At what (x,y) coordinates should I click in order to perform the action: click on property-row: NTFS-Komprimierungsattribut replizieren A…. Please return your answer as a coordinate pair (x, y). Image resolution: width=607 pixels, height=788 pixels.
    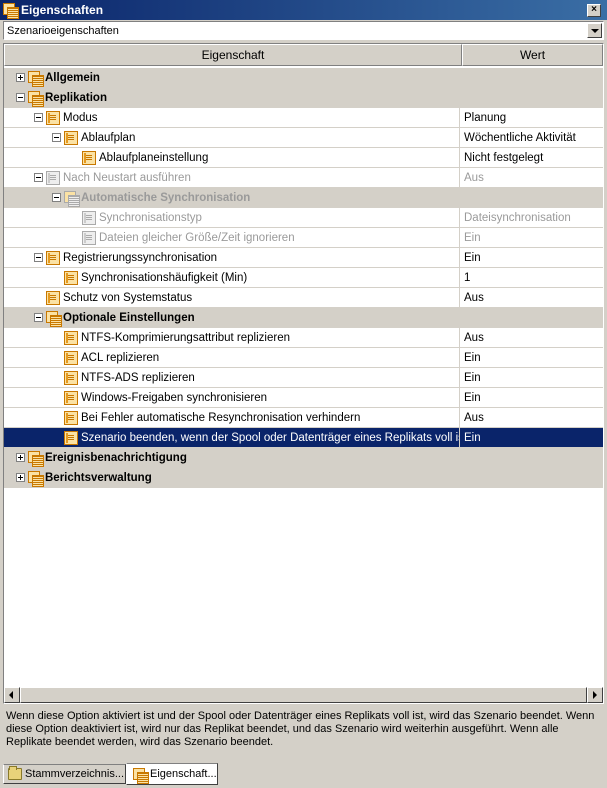
    Looking at the image, I should click on (303, 338).